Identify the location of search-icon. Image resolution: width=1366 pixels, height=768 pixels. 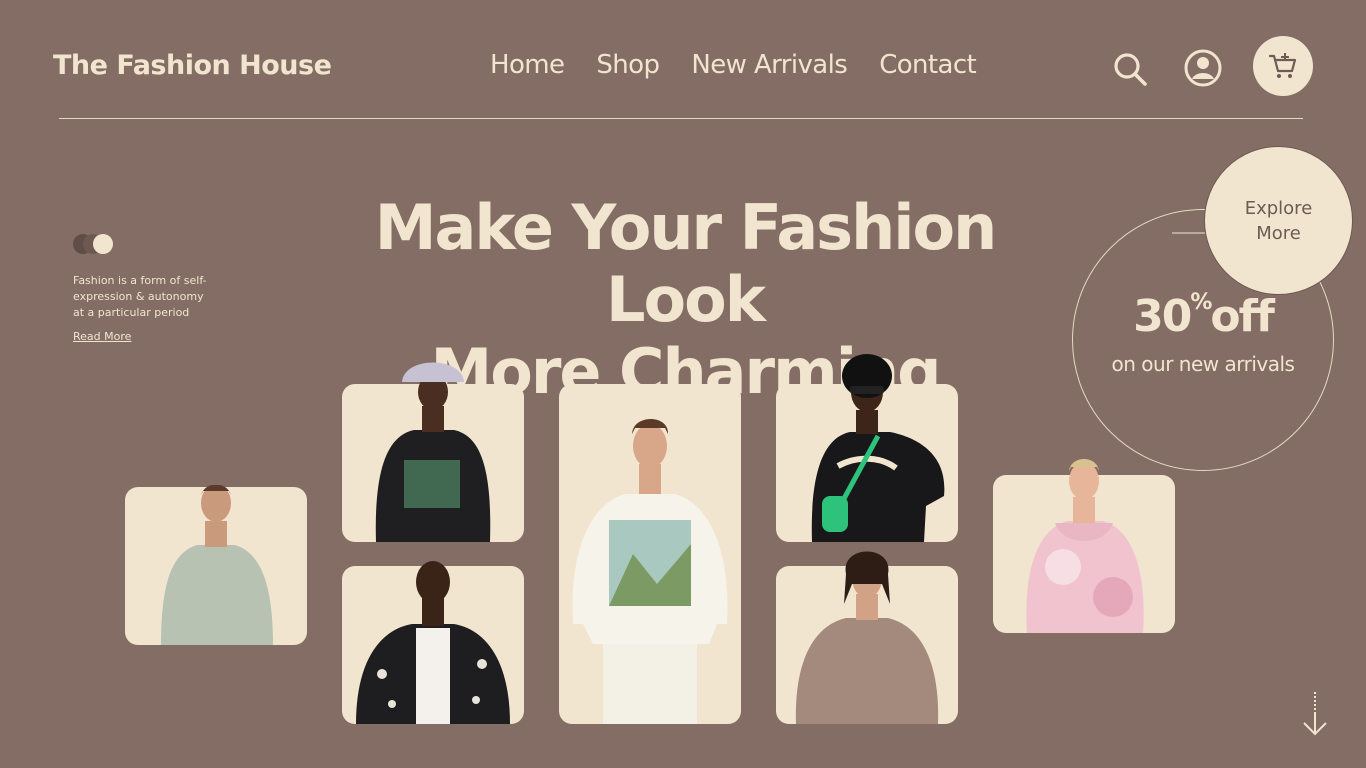
(1130, 69).